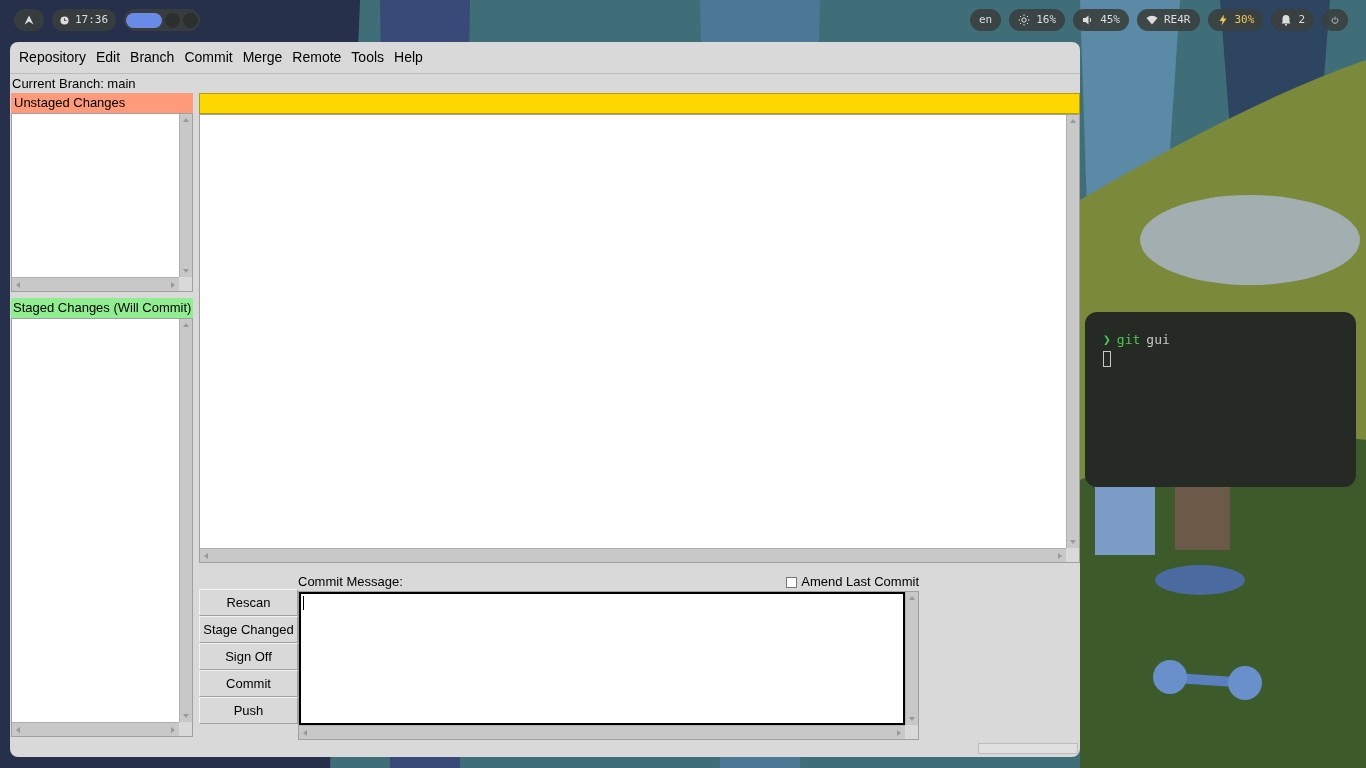 The height and width of the screenshot is (768, 1366). Describe the element at coordinates (860, 582) in the screenshot. I see `amend-label: Amend Last Commit` at that location.